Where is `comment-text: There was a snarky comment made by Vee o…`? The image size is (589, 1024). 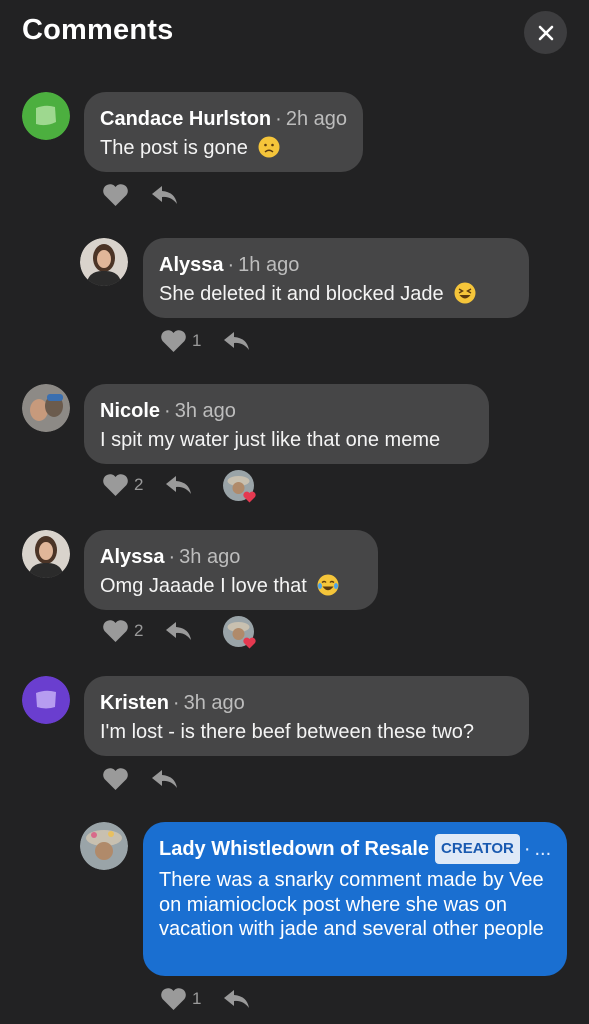 comment-text: There was a snarky comment made by Vee o… is located at coordinates (351, 904).